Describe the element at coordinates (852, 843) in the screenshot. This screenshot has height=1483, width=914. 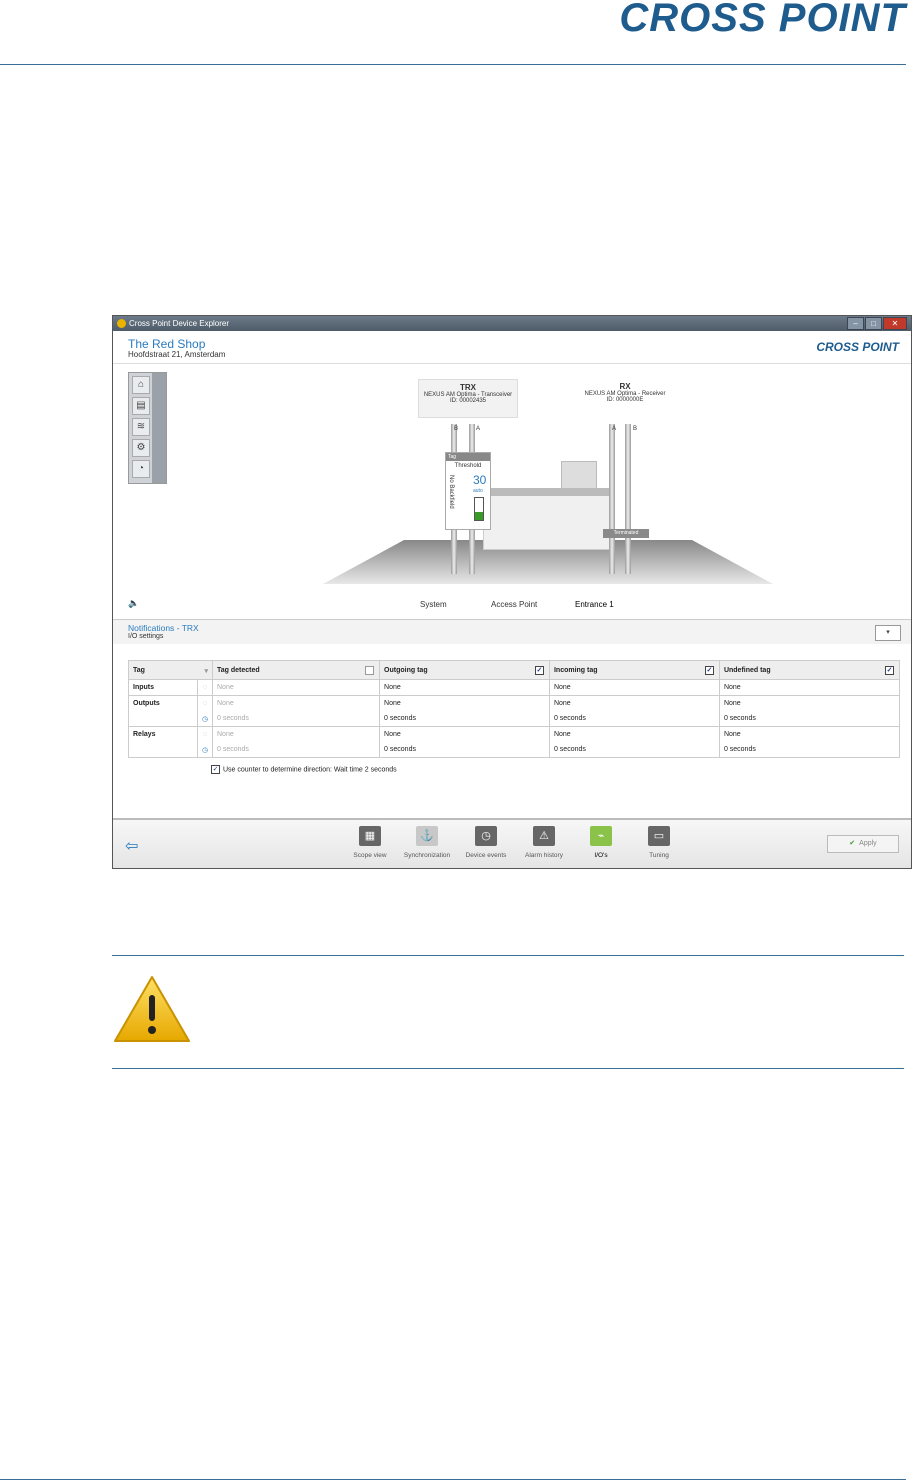
I see `check-icon: ✔` at that location.